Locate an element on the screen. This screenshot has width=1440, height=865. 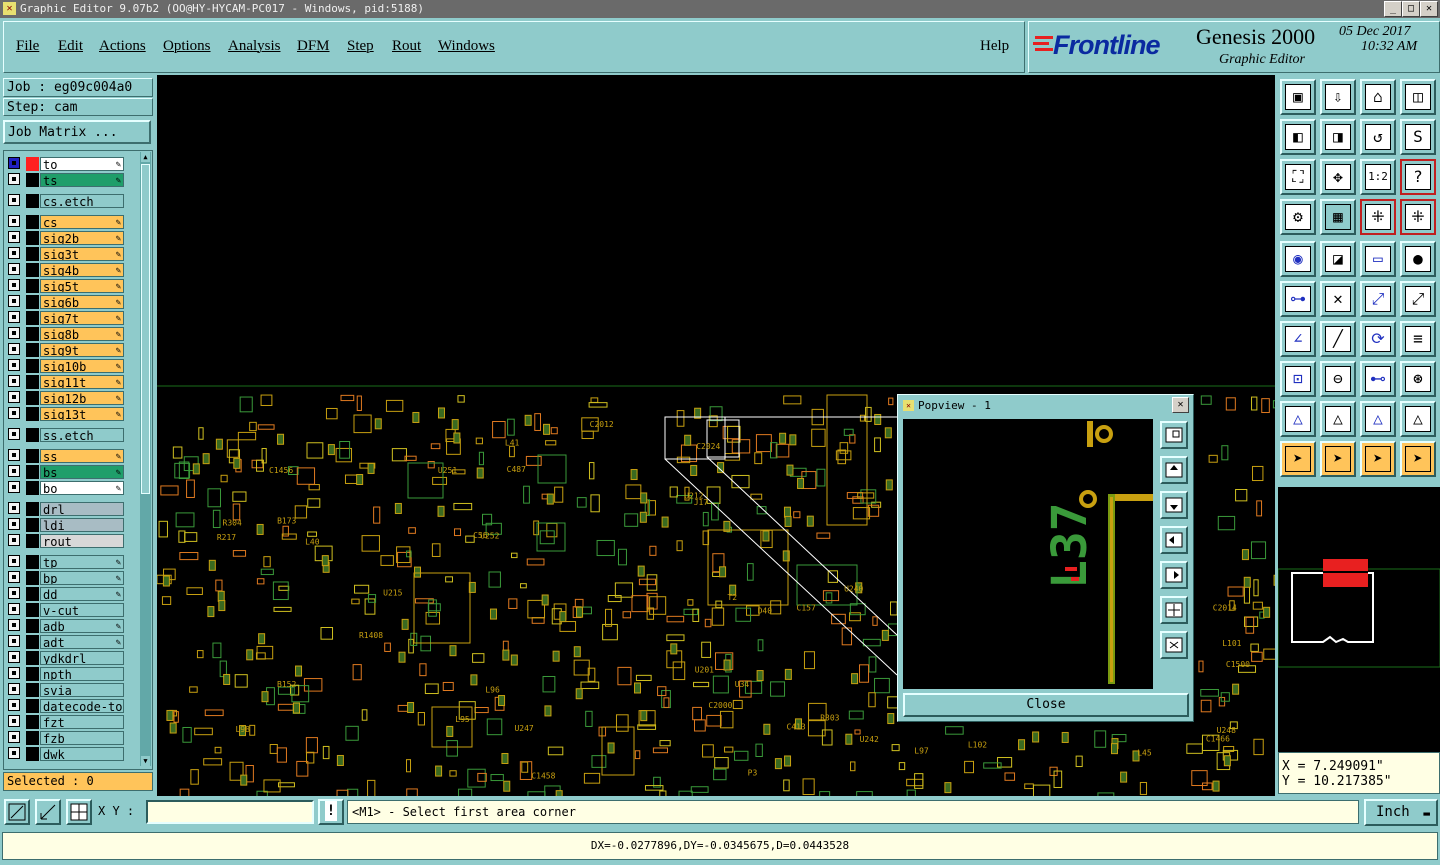
pan-left-button: ◧ is located at coordinates (1298, 137).